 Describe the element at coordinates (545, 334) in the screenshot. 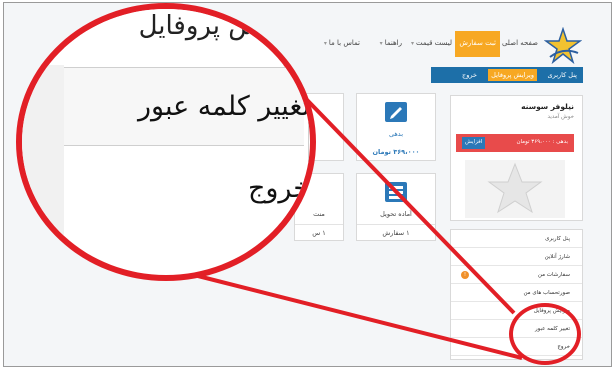

I see `target-highlight-circle` at that location.